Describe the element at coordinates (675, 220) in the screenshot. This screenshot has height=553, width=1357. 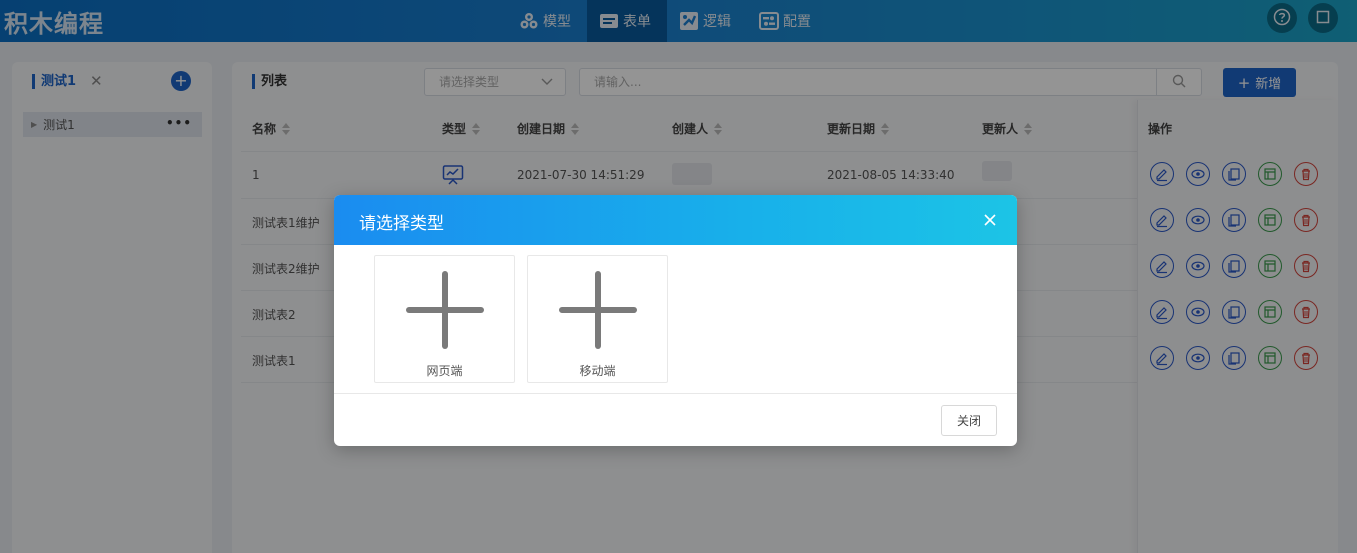
I see `modal-header: 请选择类型` at that location.